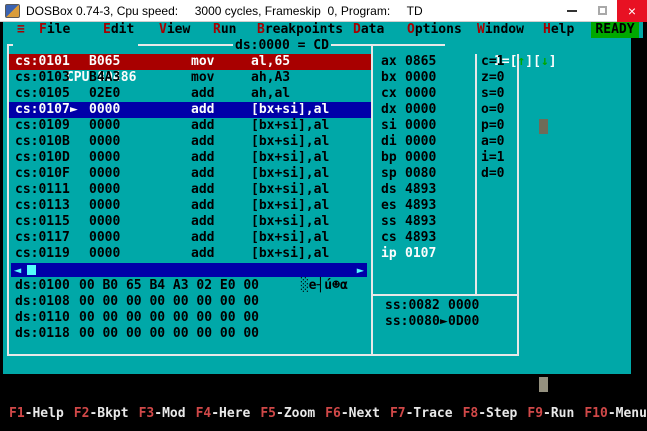 Image resolution: width=647 pixels, height=431 pixels. I want to click on disasm-address: cs:0119, so click(42, 253).